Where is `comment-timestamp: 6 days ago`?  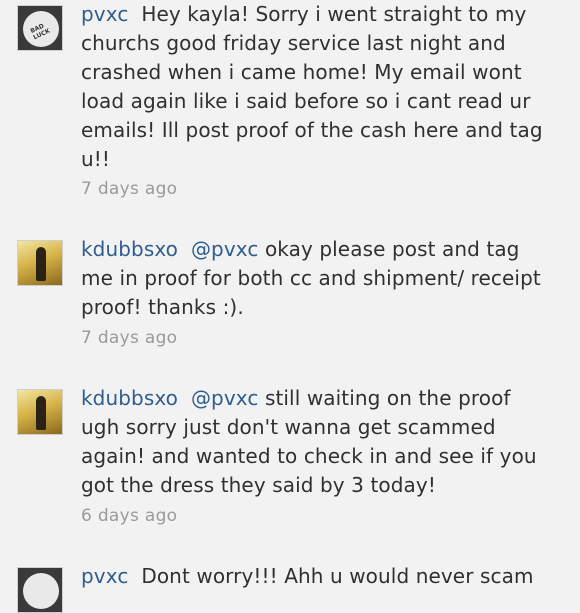
comment-timestamp: 6 days ago is located at coordinates (129, 516).